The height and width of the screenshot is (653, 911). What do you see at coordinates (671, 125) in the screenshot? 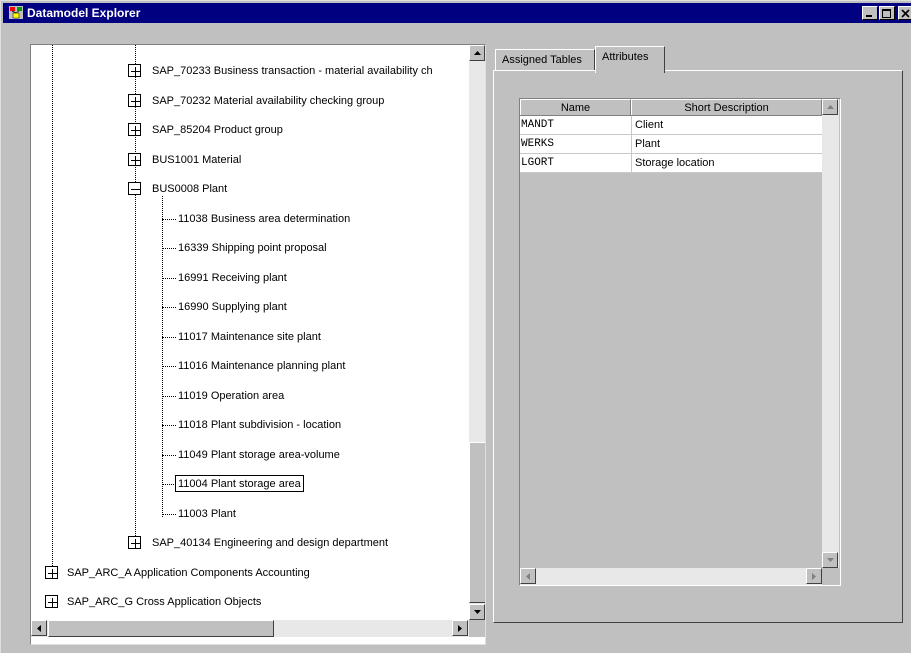
I see `table-row: MANDT Client` at bounding box center [671, 125].